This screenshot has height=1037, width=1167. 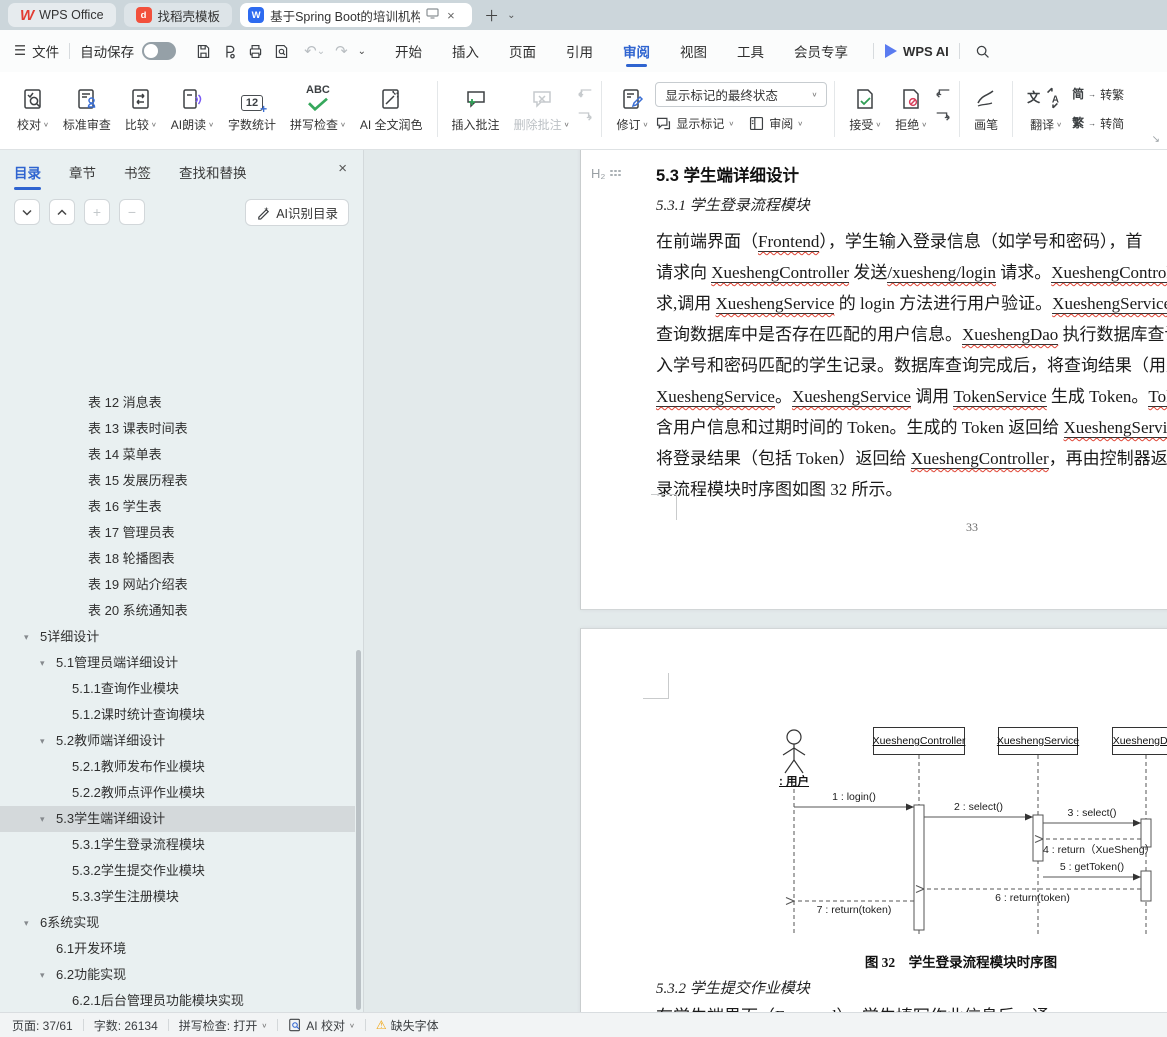 I want to click on toc-item: ▾5.3.1学生登录流程模块, so click(x=177, y=845).